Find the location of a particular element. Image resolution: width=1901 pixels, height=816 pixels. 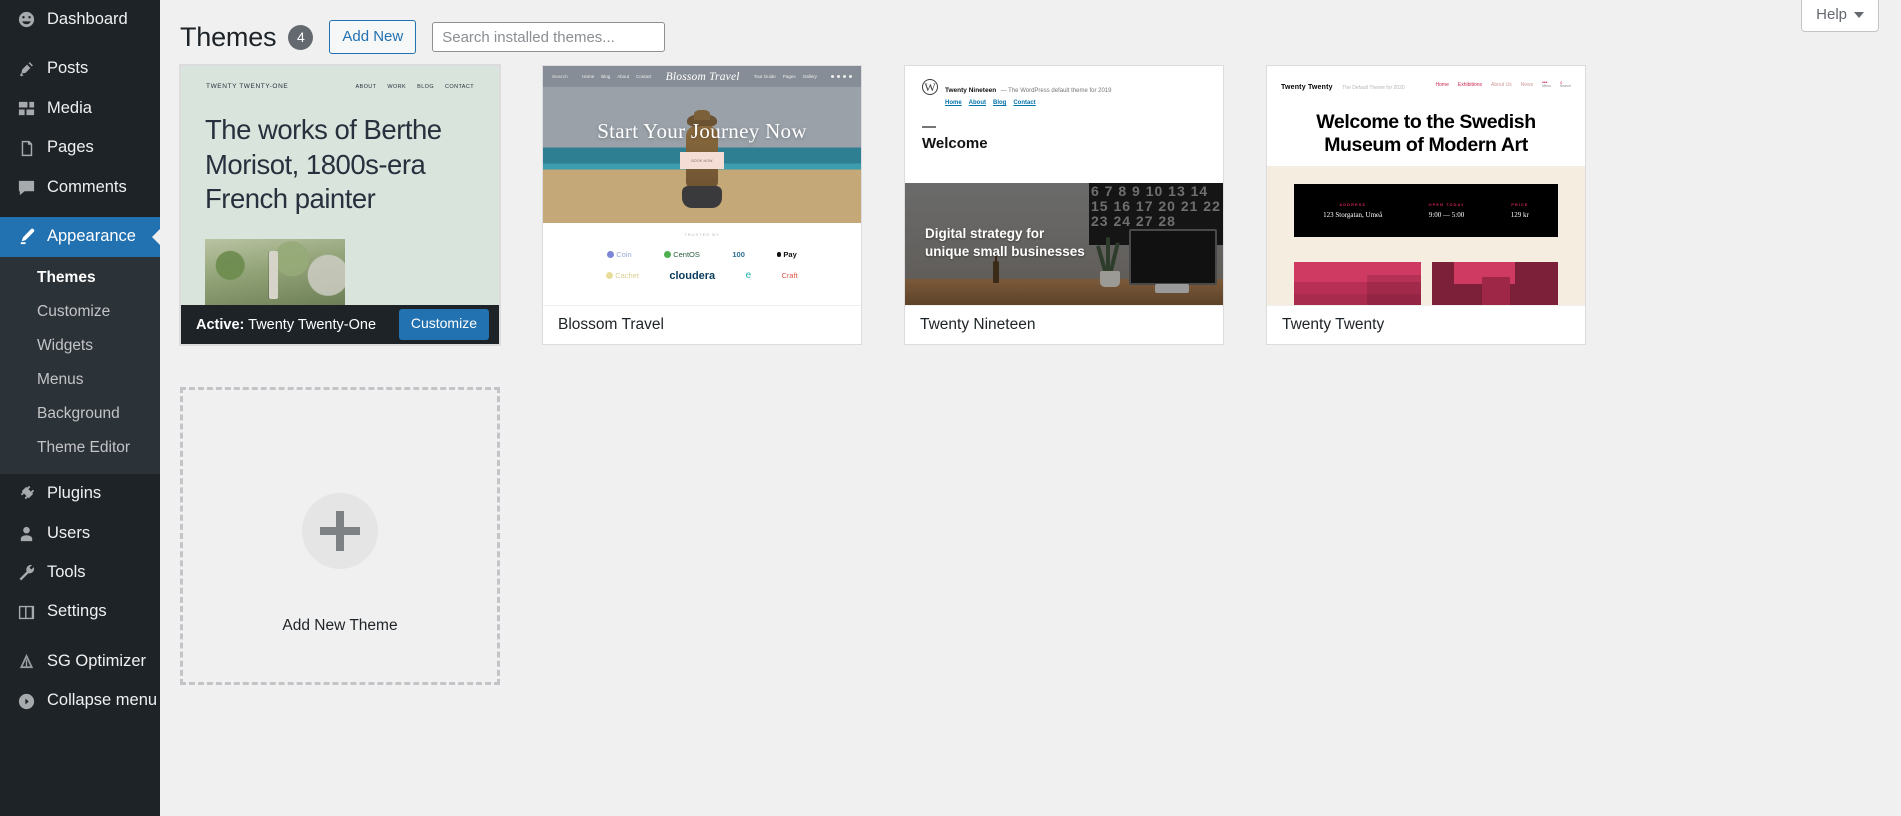

preview-logo: Blossom Travel is located at coordinates (702, 76).